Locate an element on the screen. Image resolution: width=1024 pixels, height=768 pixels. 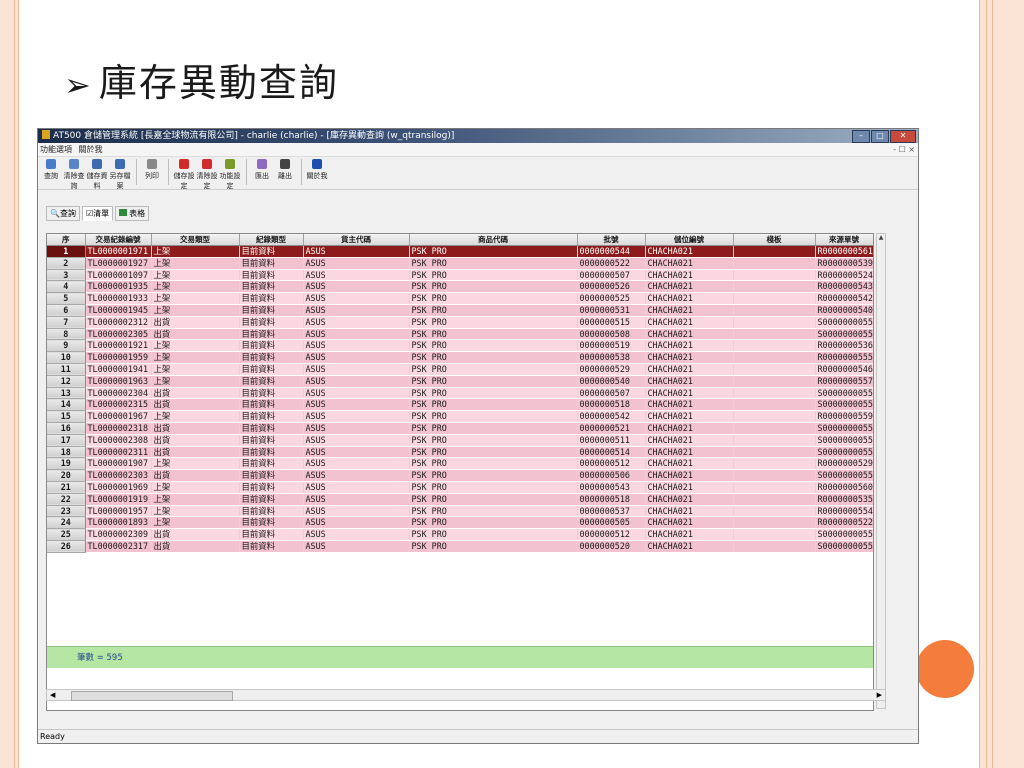
row-number: 17 is located at coordinates (66, 440).